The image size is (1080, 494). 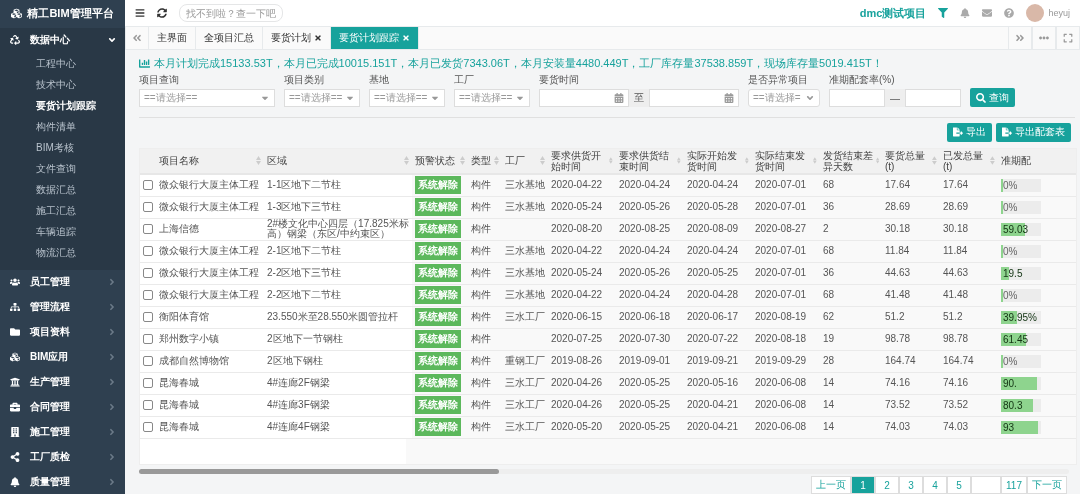 What do you see at coordinates (62, 432) in the screenshot?
I see `sidebar-item: 施工管理` at bounding box center [62, 432].